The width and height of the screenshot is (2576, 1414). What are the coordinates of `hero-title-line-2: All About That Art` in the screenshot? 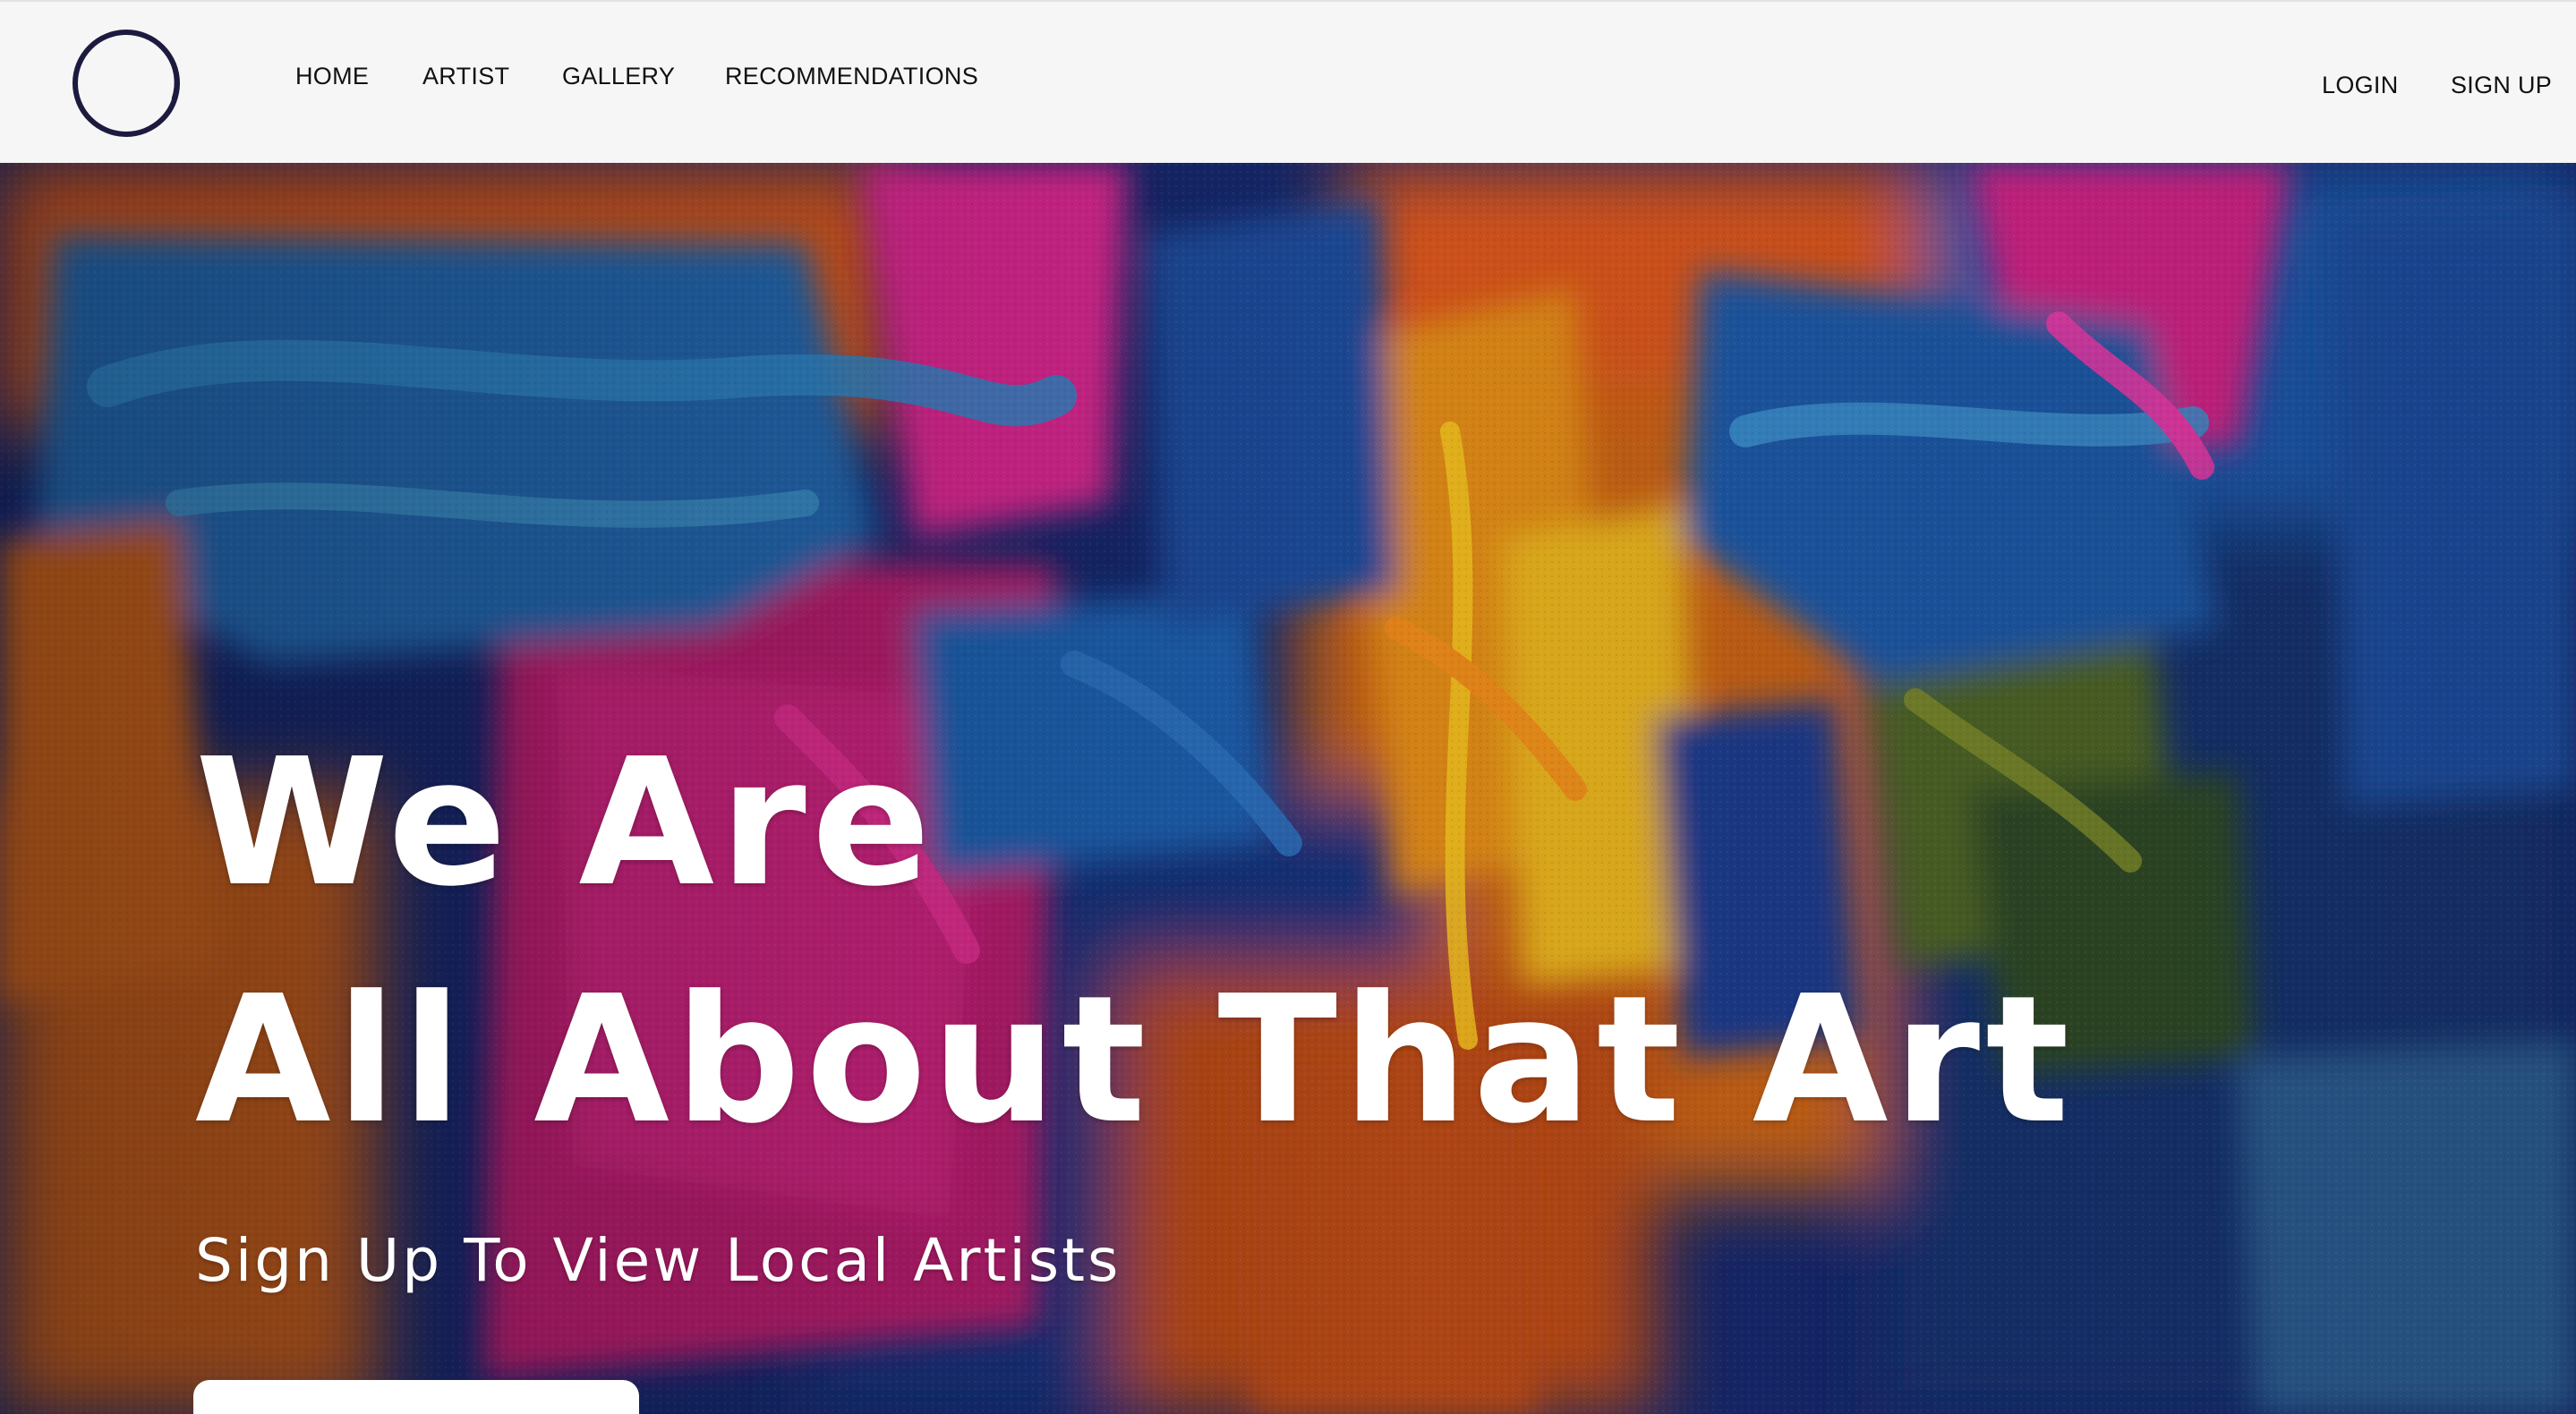 It's located at (1135, 1060).